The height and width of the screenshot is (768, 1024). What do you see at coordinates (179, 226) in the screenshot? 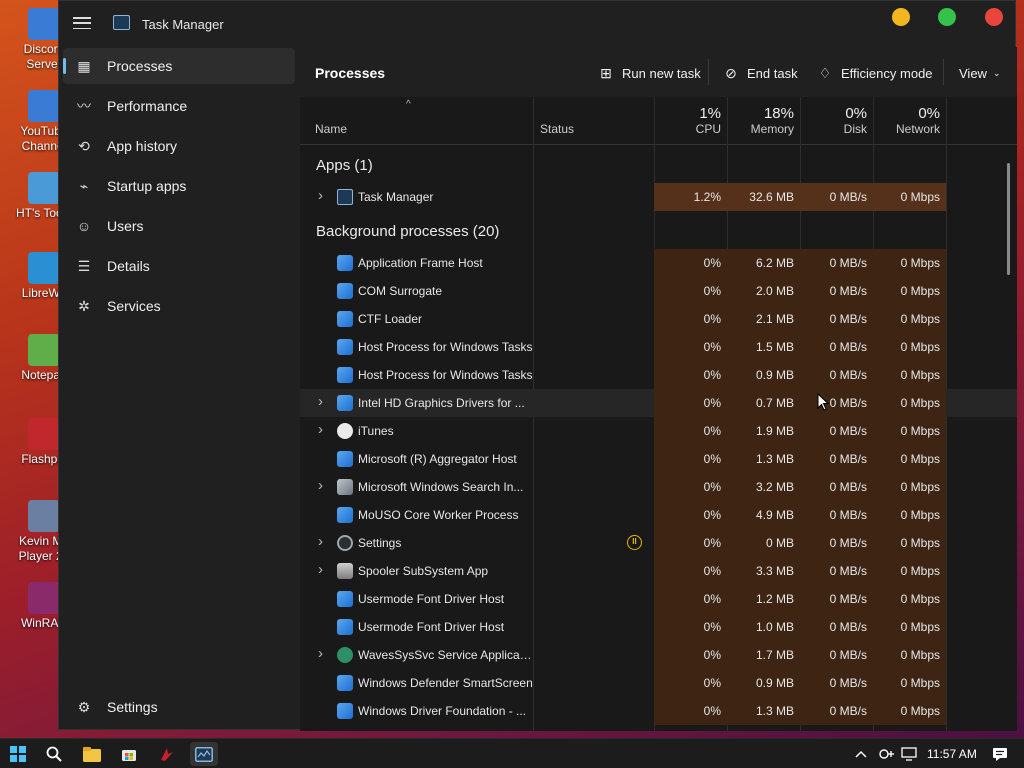
I see `sidebar-item-users: ☺ Users` at bounding box center [179, 226].